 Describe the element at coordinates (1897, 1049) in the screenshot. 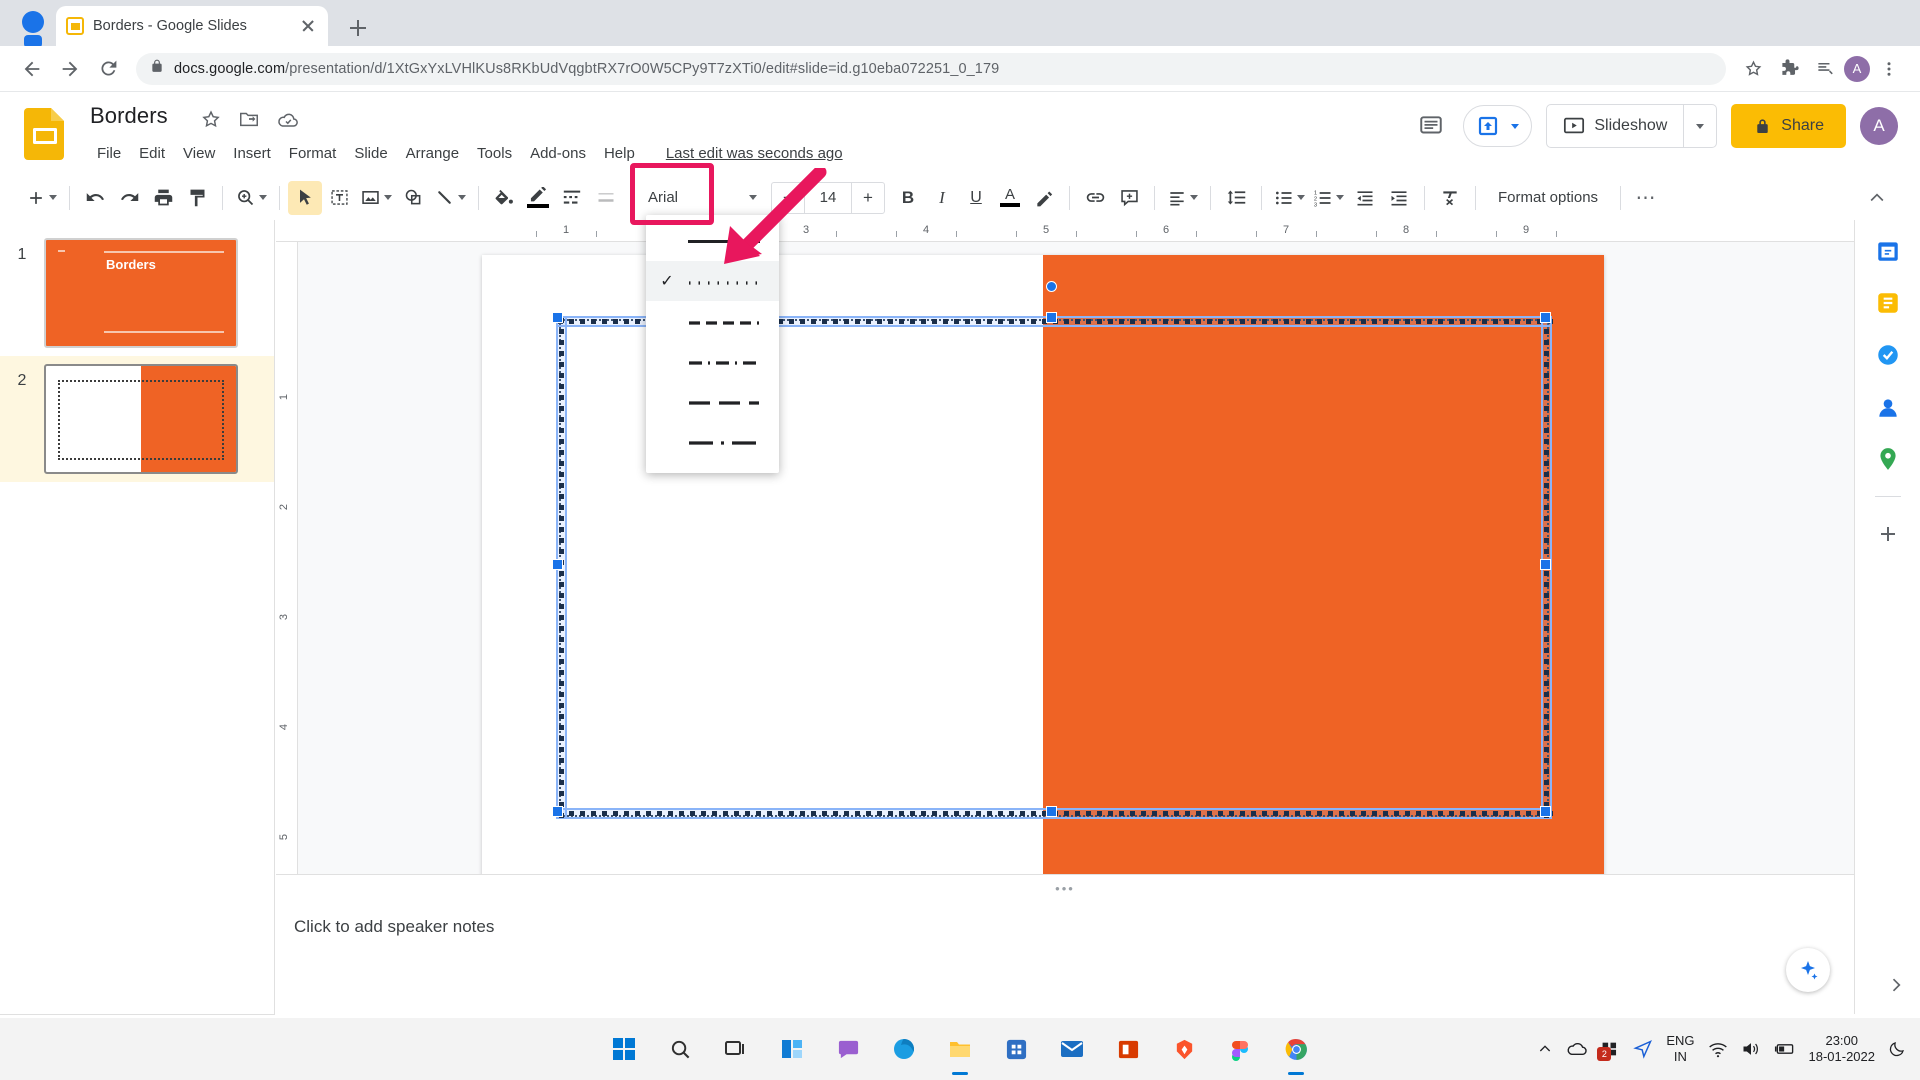

I see `do-not-disturb-moon-icon` at that location.